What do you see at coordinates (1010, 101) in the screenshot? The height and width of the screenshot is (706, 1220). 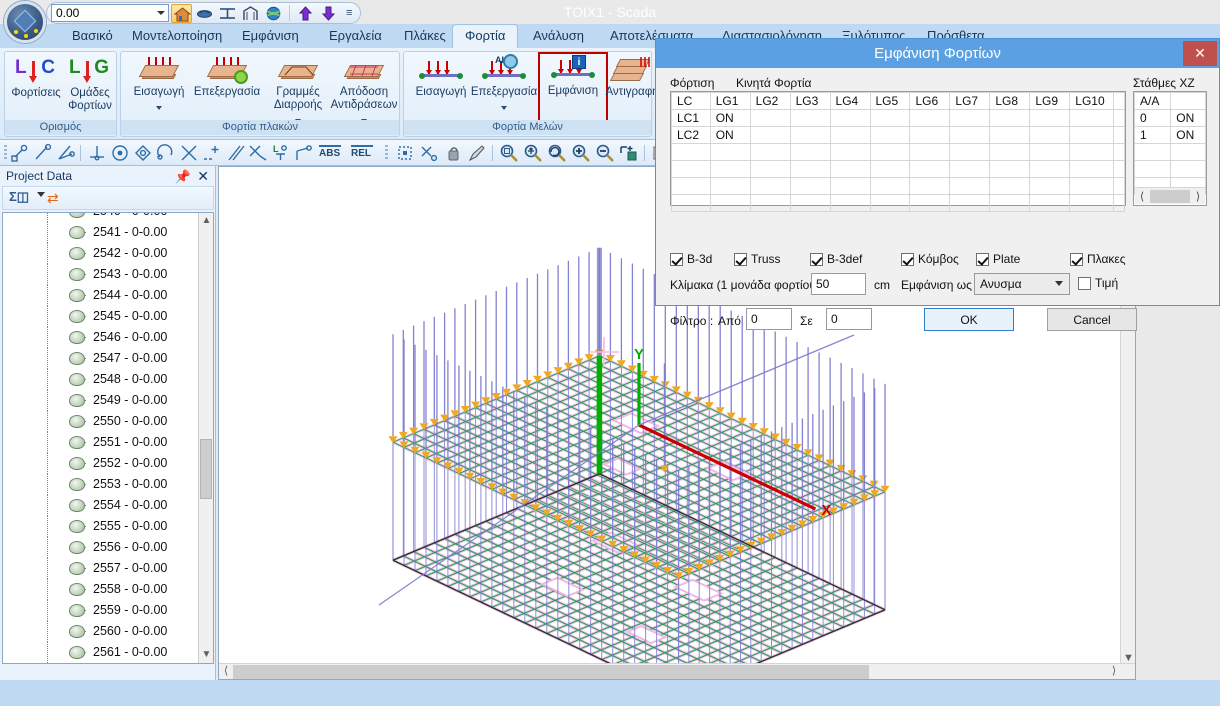 I see `lc-col-header: LG8` at bounding box center [1010, 101].